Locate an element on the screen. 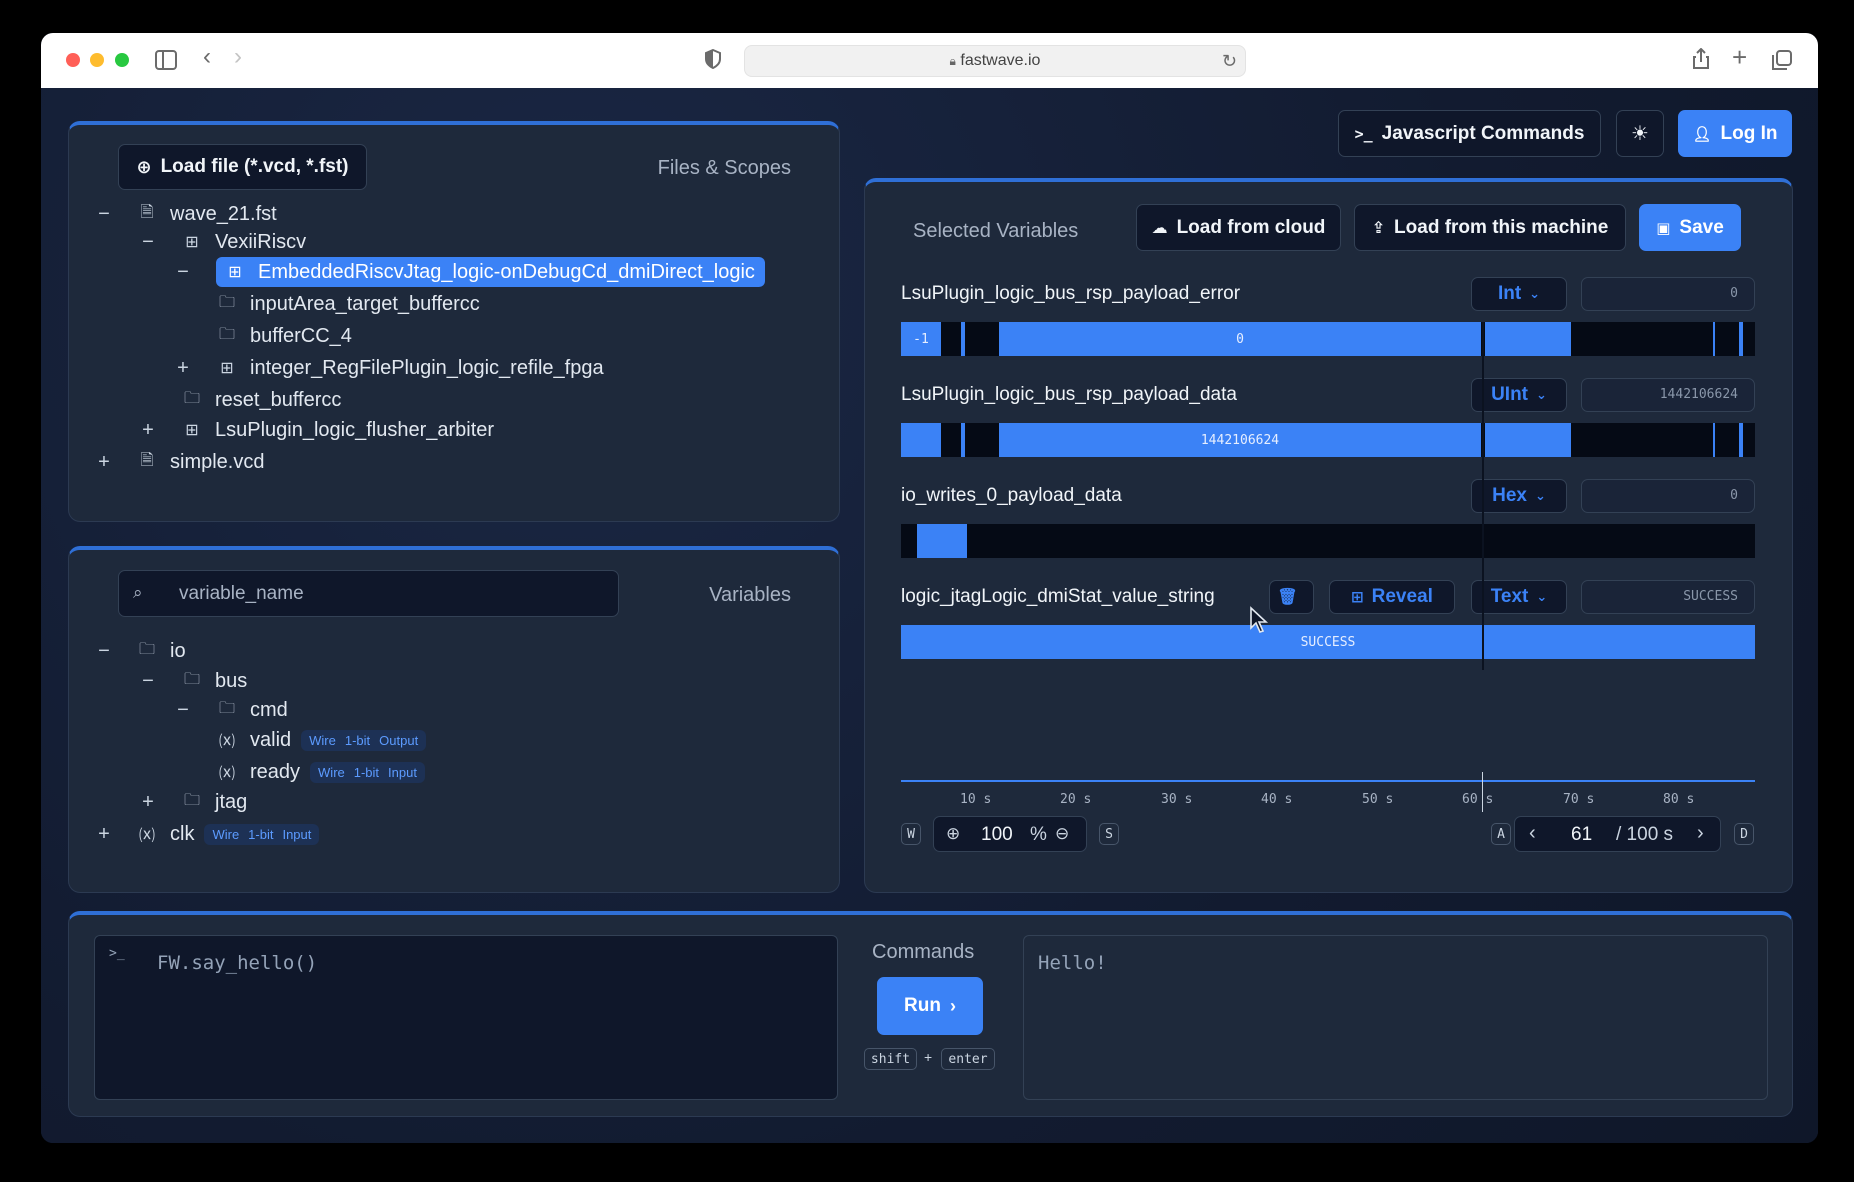 The height and width of the screenshot is (1182, 1854). signal-badge: Wire 1-bit Input is located at coordinates (262, 834).